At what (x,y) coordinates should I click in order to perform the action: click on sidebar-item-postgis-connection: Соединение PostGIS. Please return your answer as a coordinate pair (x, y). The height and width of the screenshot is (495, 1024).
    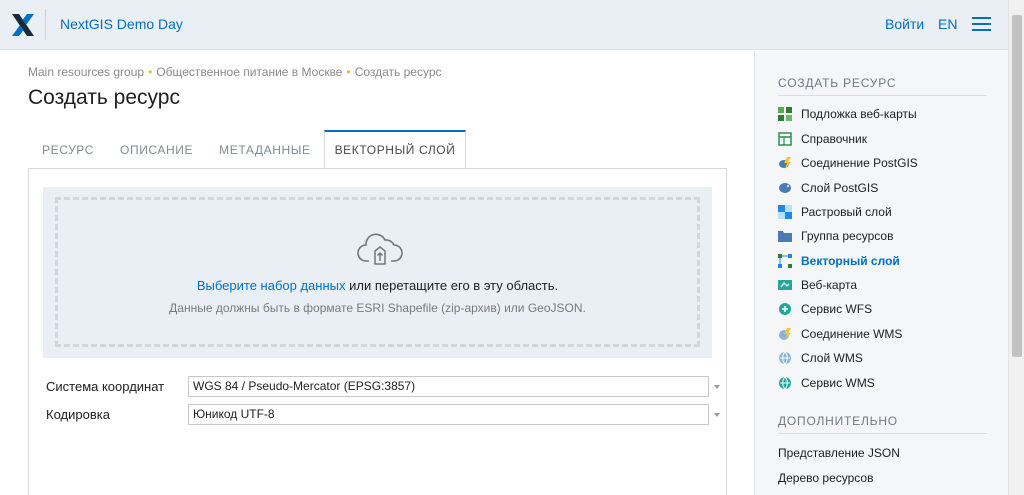
    Looking at the image, I should click on (848, 163).